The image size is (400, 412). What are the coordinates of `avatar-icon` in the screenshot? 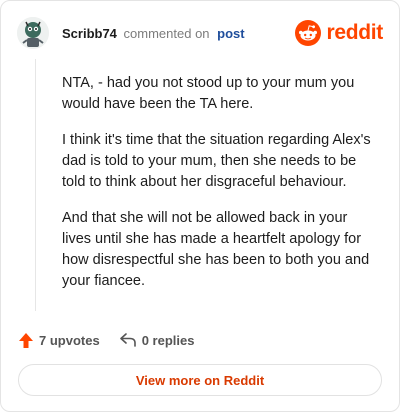 It's located at (33, 33).